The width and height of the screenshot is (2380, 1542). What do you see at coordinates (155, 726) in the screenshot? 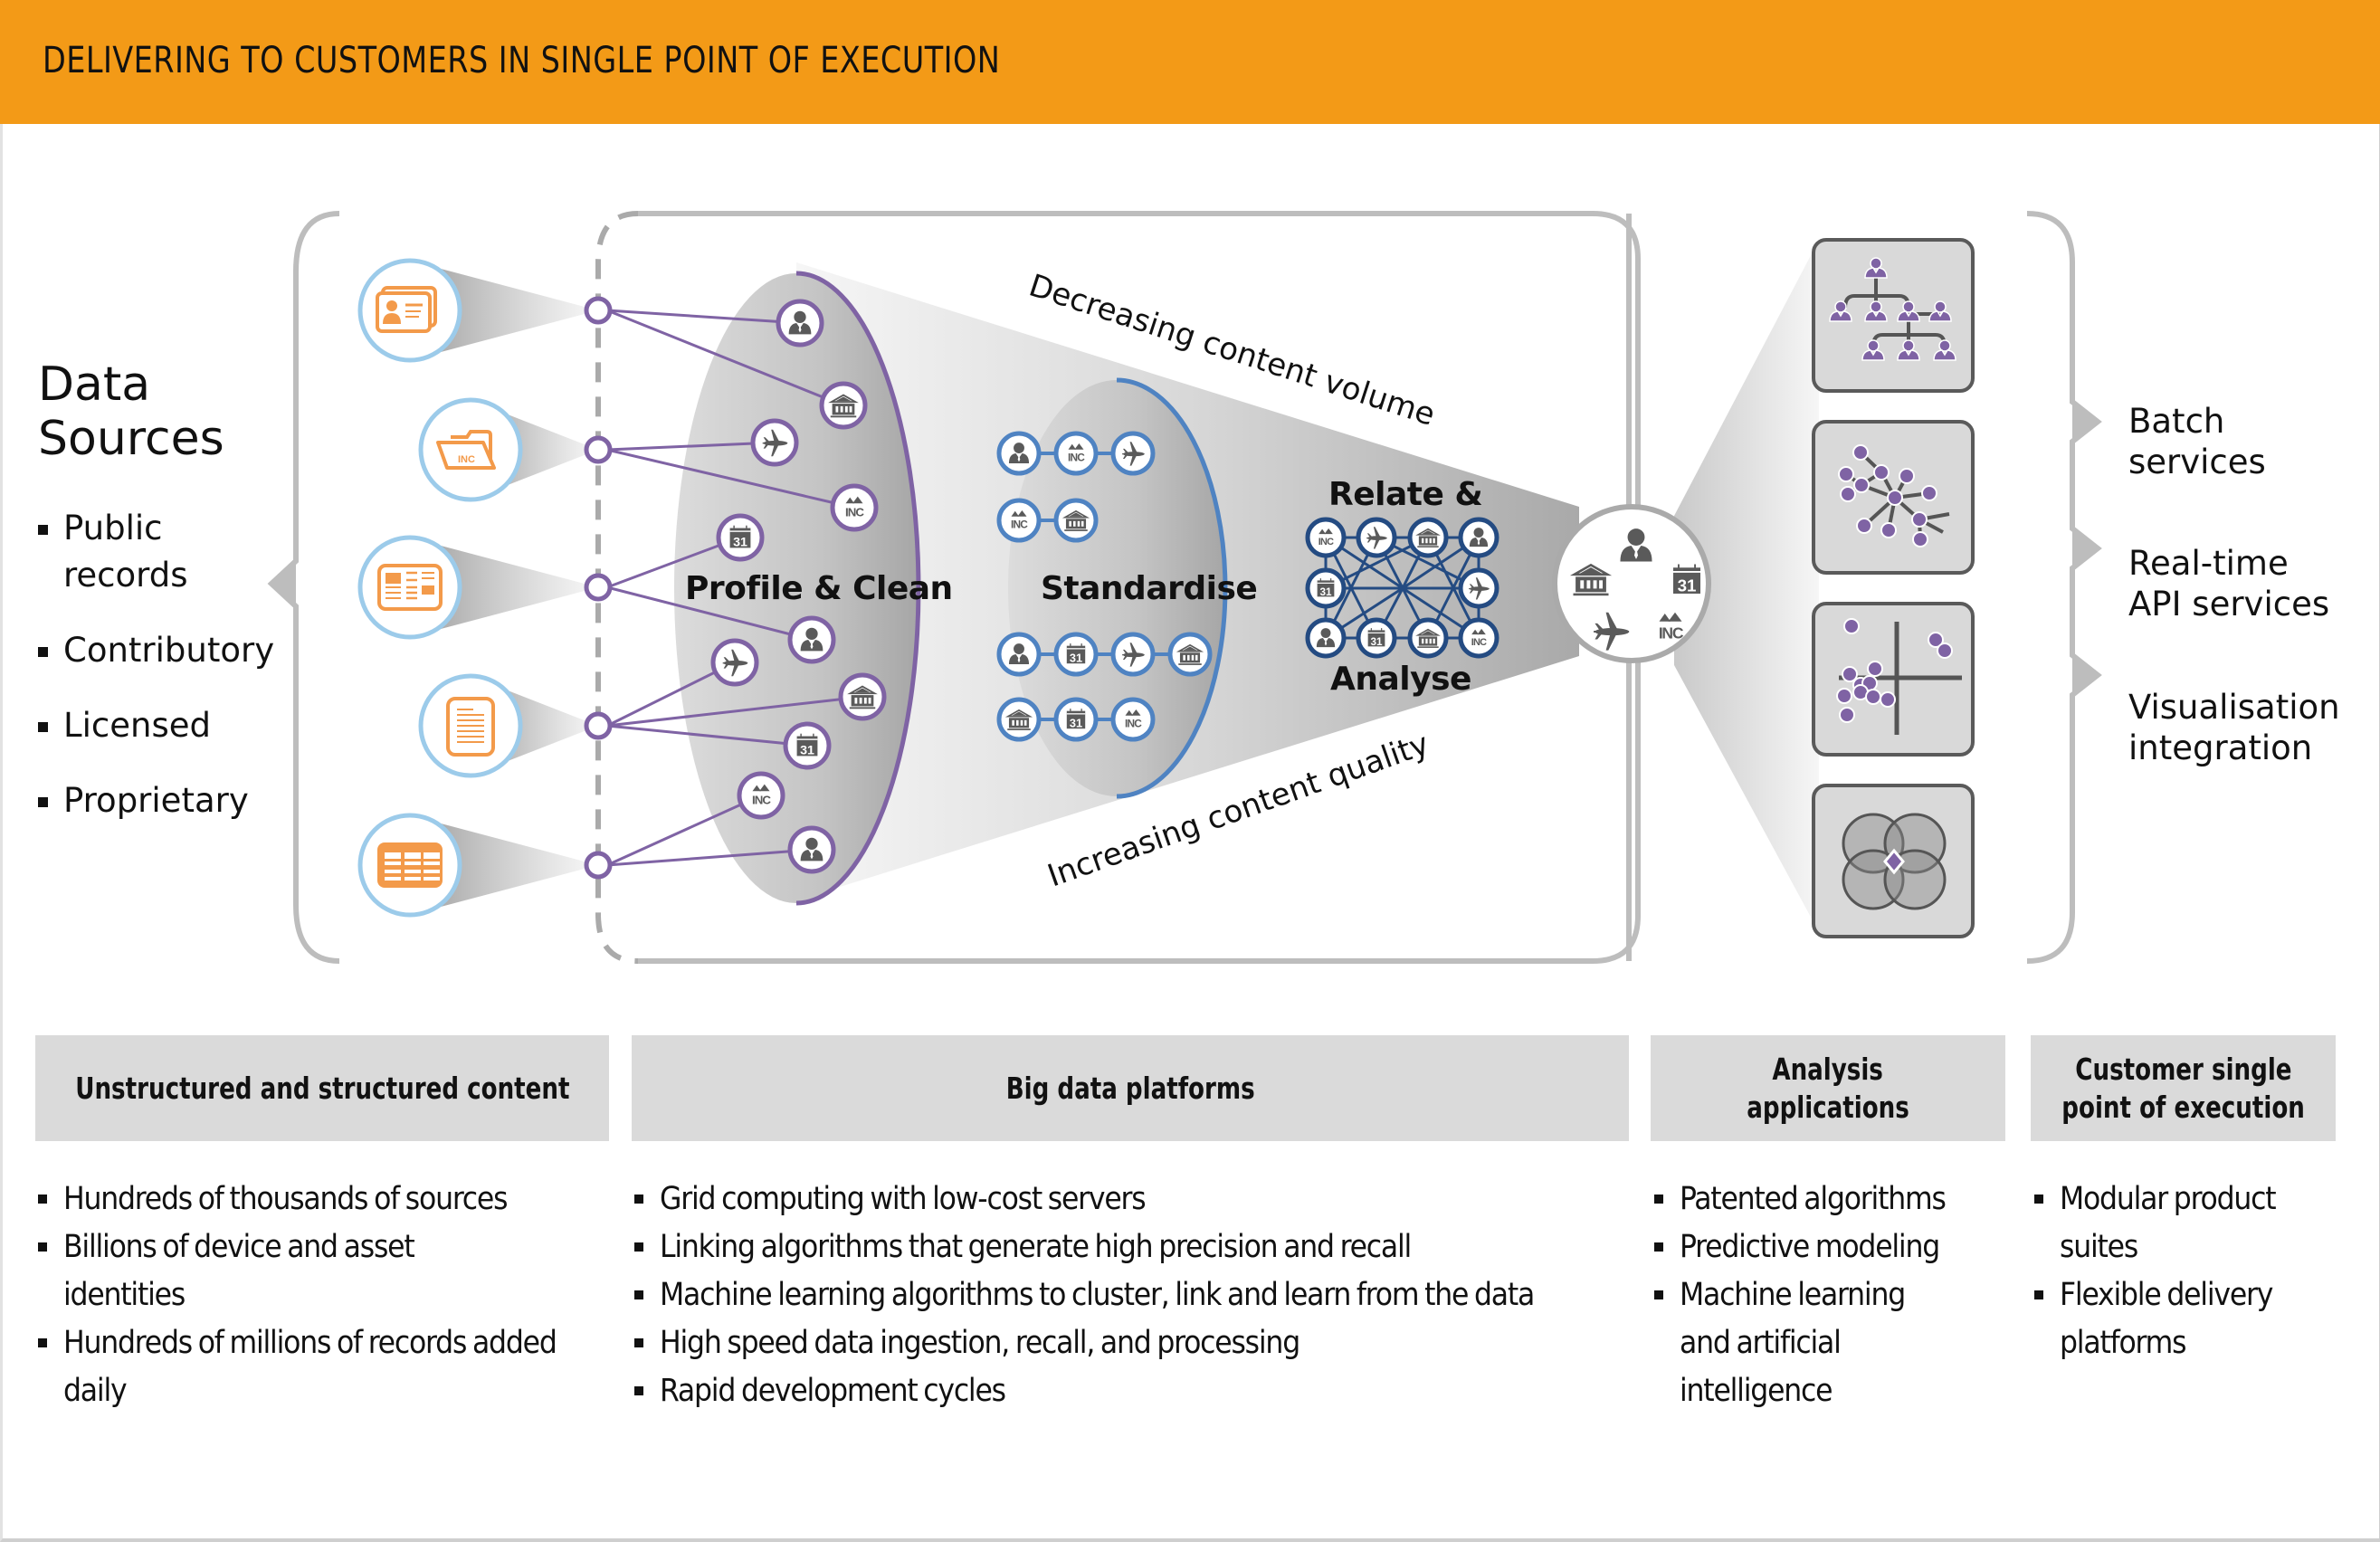
I see `data-source-item: Licensed` at bounding box center [155, 726].